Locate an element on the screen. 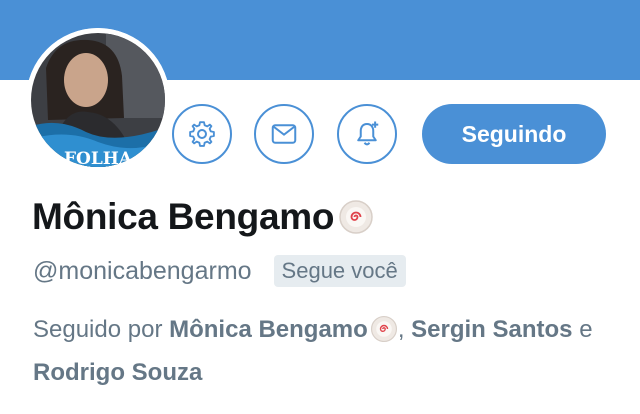  follows-you-badge: Segue você is located at coordinates (339, 271).